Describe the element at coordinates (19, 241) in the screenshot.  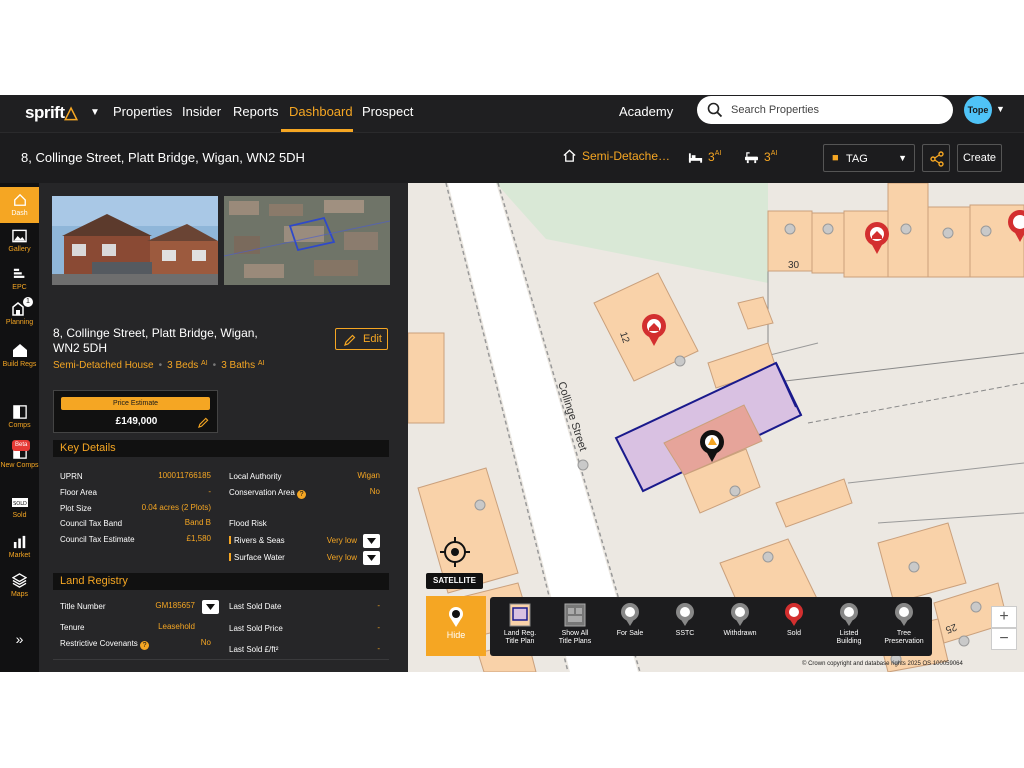
I see `rail-gallery: Gallery` at that location.